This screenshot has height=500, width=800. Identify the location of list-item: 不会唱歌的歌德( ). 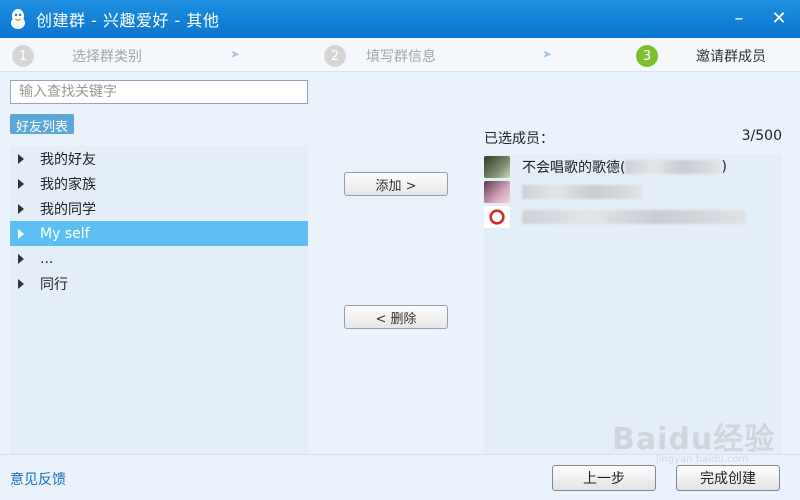
(633, 166).